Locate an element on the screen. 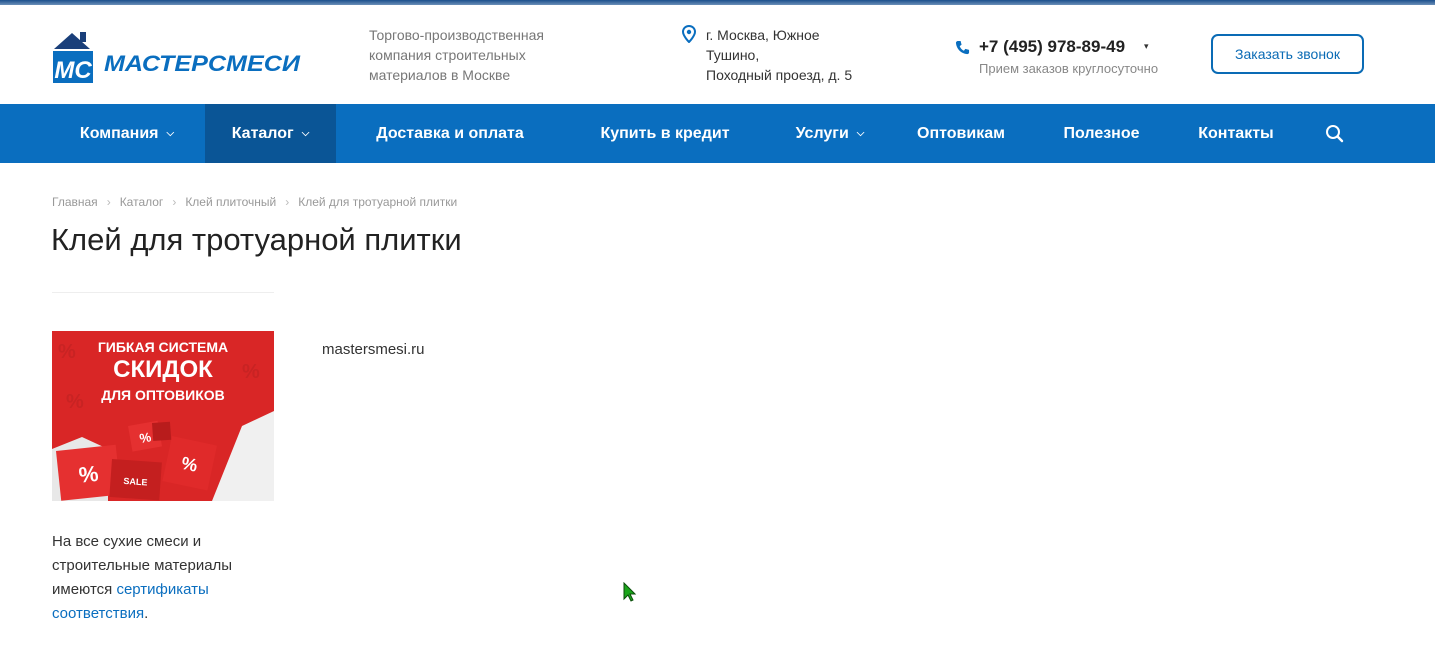 This screenshot has height=652, width=1435. phone-icon is located at coordinates (962, 47).